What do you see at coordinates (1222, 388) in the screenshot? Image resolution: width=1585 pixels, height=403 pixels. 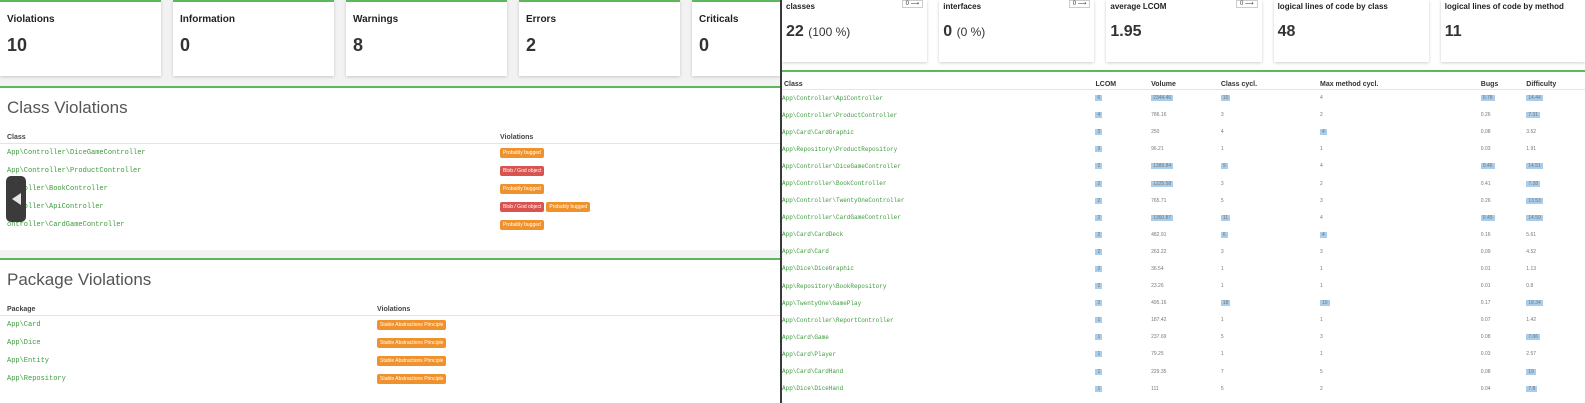 I see `metric-cell: 5` at bounding box center [1222, 388].